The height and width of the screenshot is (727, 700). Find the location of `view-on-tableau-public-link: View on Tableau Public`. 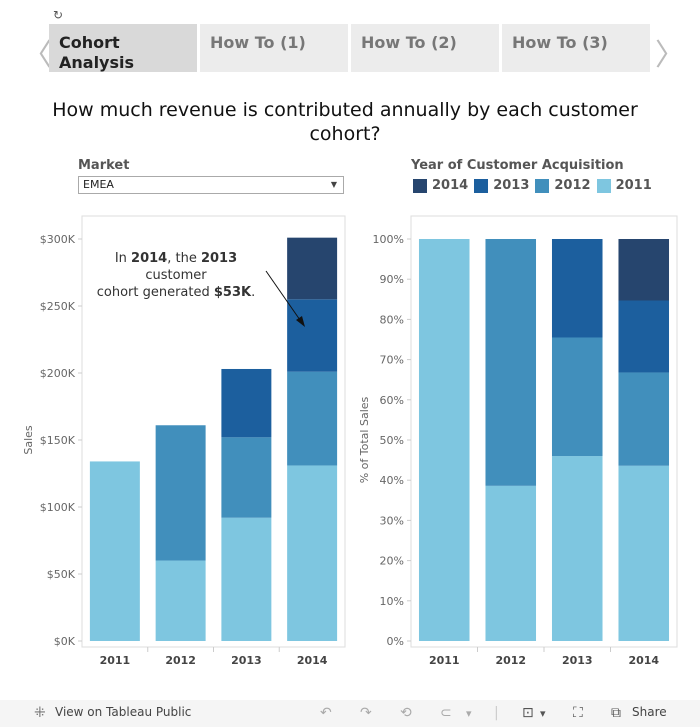

view-on-tableau-public-link: View on Tableau Public is located at coordinates (123, 712).